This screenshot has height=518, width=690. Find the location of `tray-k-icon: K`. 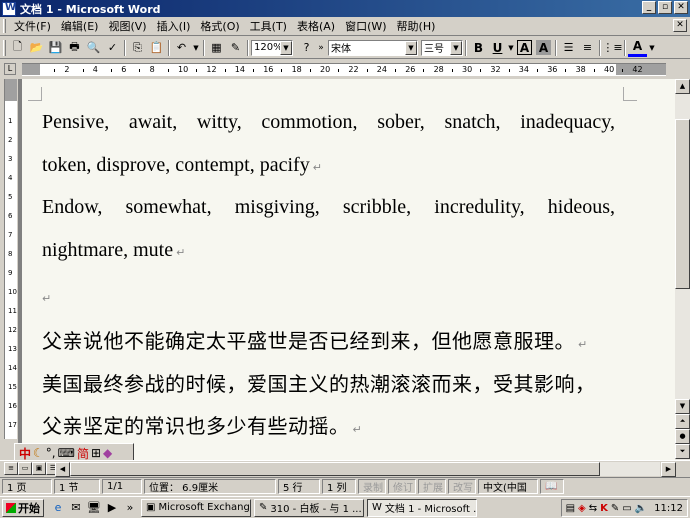

tray-k-icon: K is located at coordinates (604, 508).